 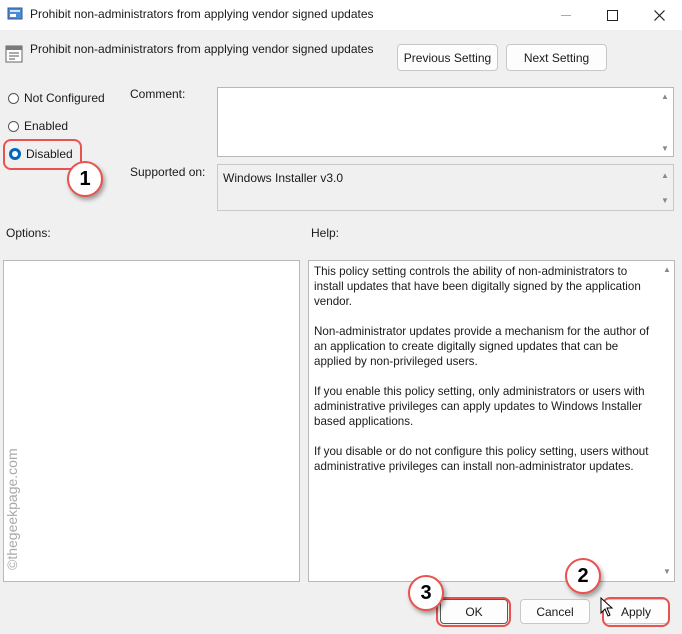 I want to click on supported-on-label: Supported on:, so click(x=168, y=172).